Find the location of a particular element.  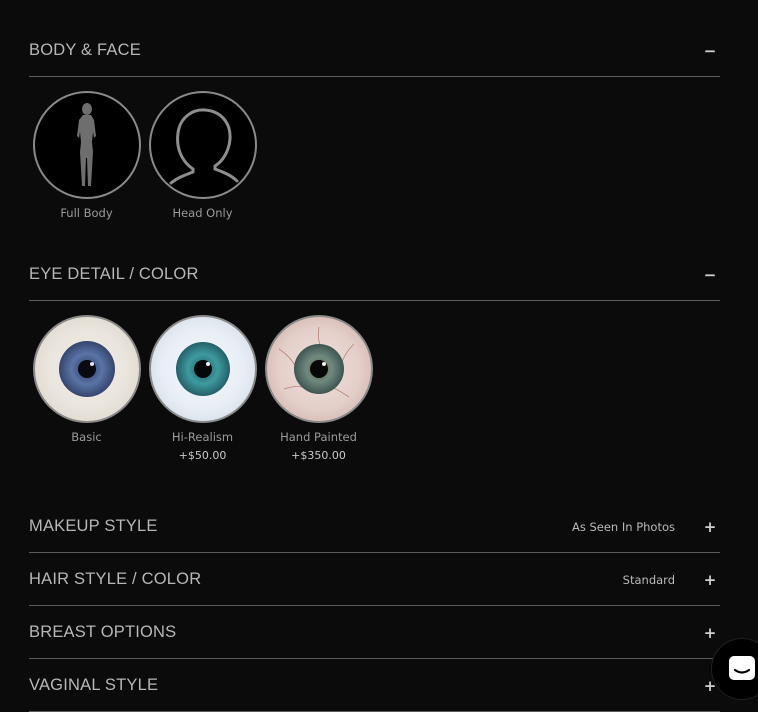

eye-hi-realism-image is located at coordinates (202, 369).